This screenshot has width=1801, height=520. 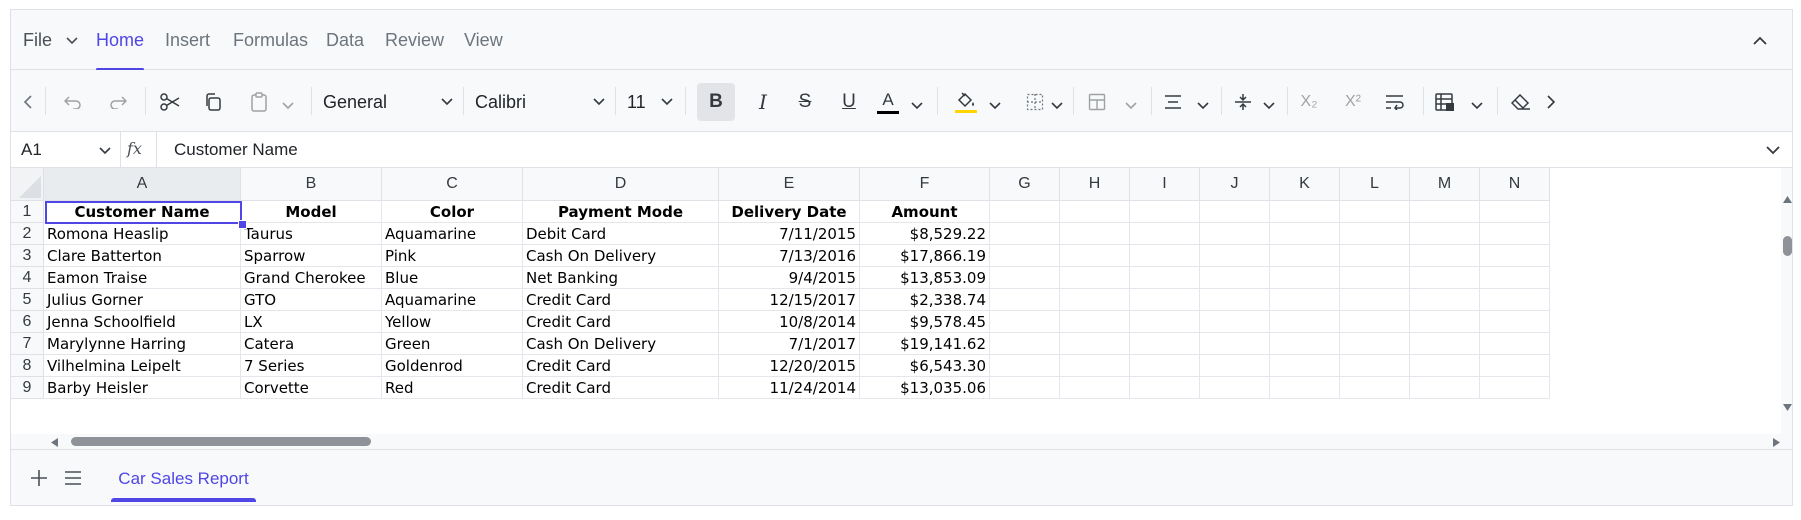 I want to click on borders-button, so click(x=1035, y=102).